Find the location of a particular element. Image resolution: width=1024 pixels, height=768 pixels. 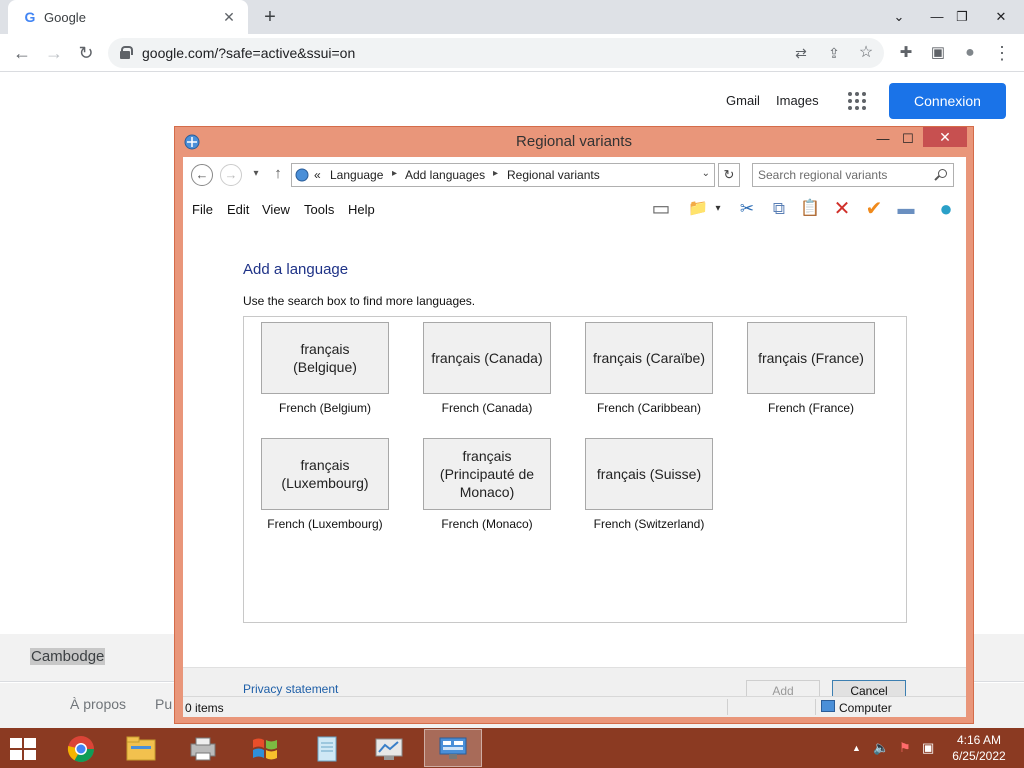

search-input is located at coordinates (843, 175).